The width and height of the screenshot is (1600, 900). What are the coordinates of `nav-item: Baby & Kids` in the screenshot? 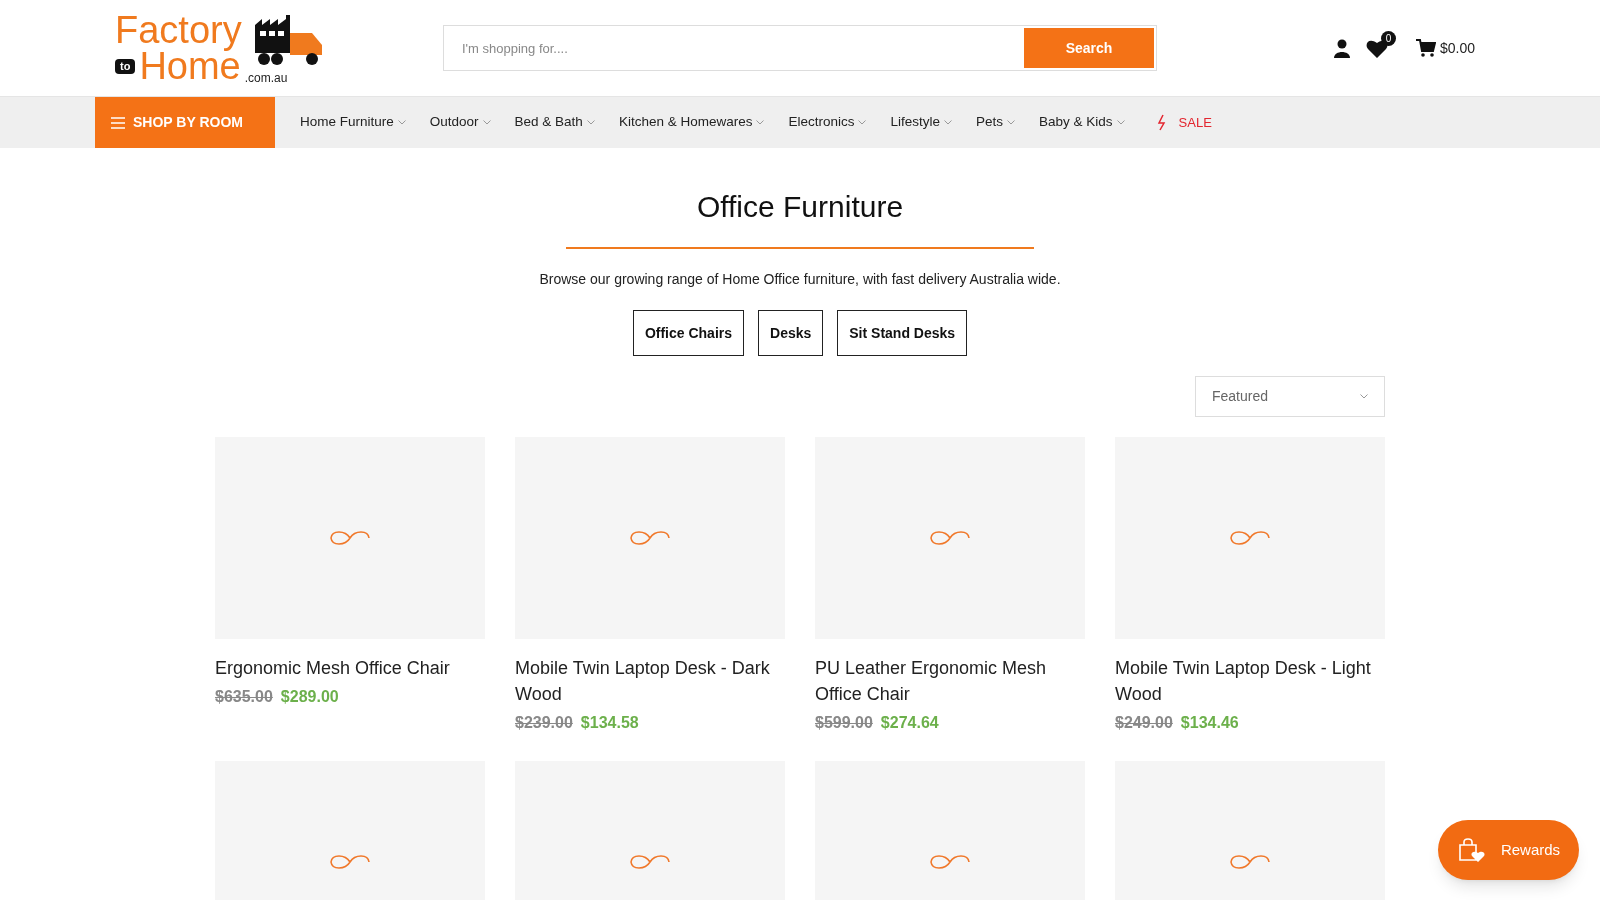 It's located at (1082, 122).